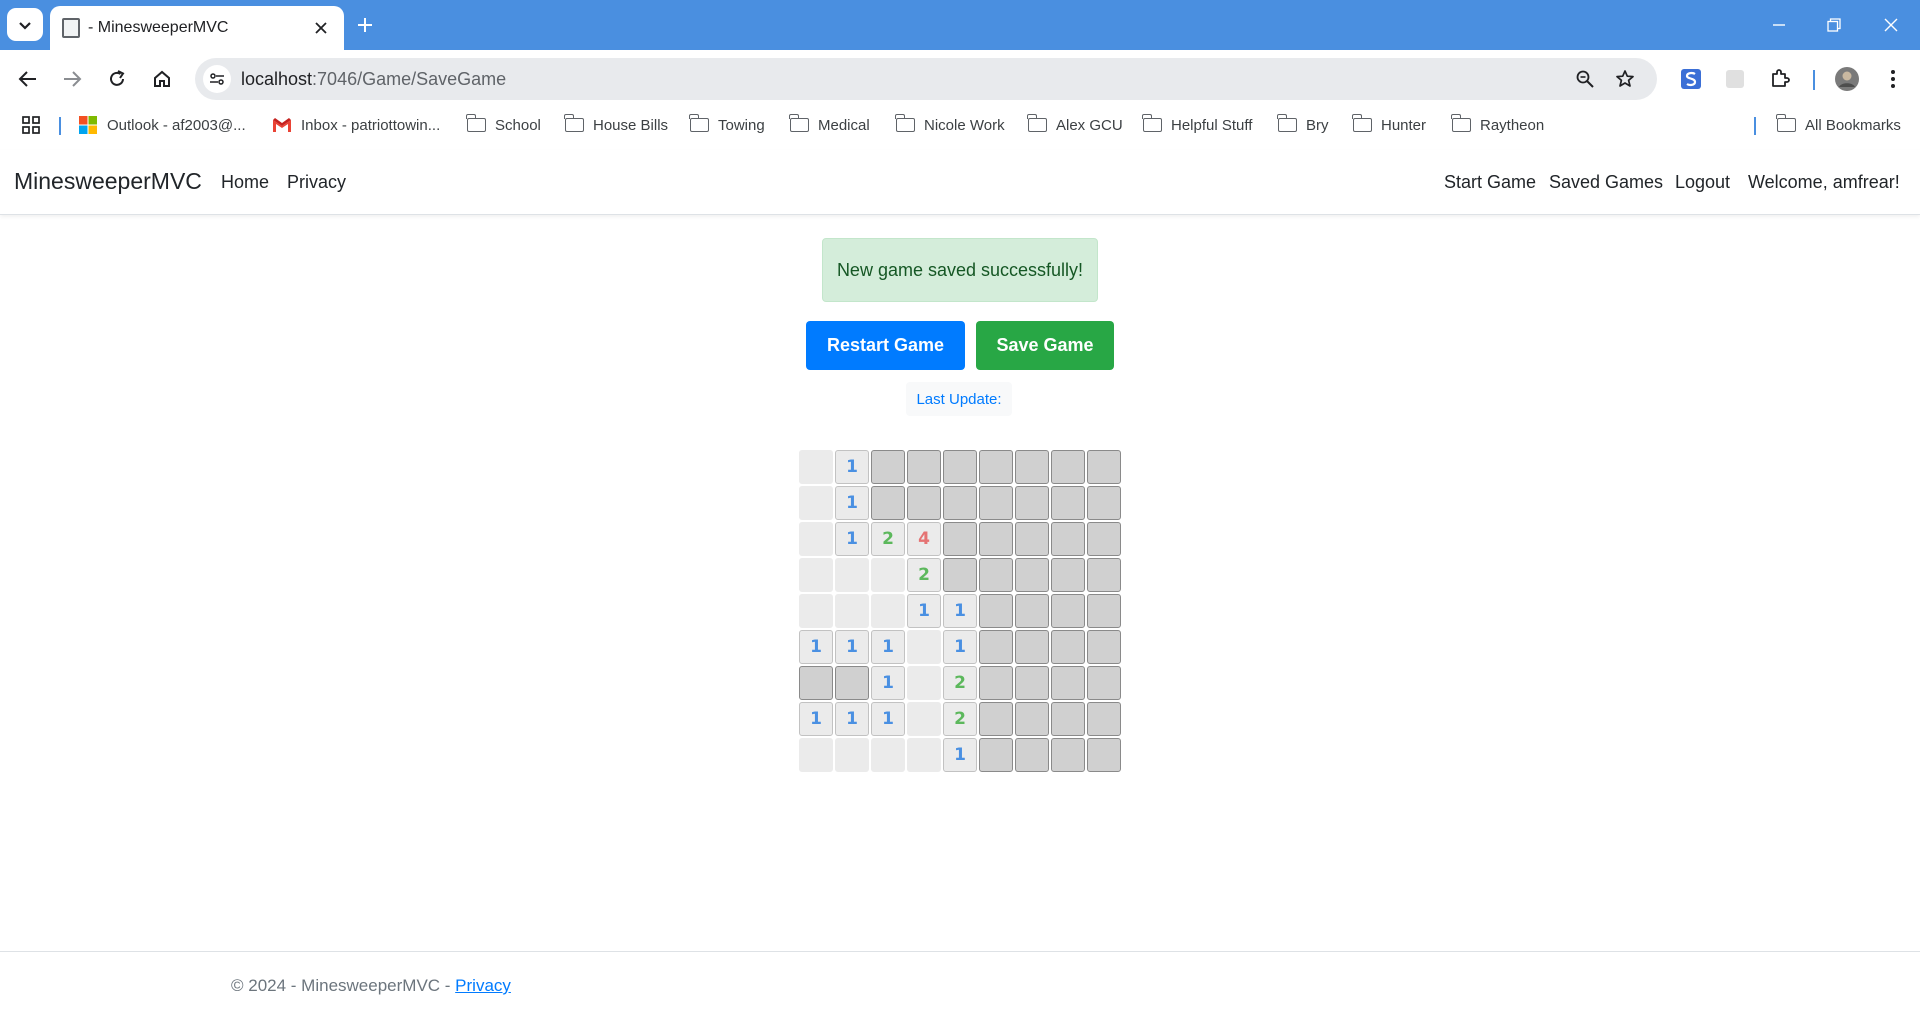 This screenshot has width=1920, height=1020. Describe the element at coordinates (1847, 79) in the screenshot. I see `profile-avatar` at that location.